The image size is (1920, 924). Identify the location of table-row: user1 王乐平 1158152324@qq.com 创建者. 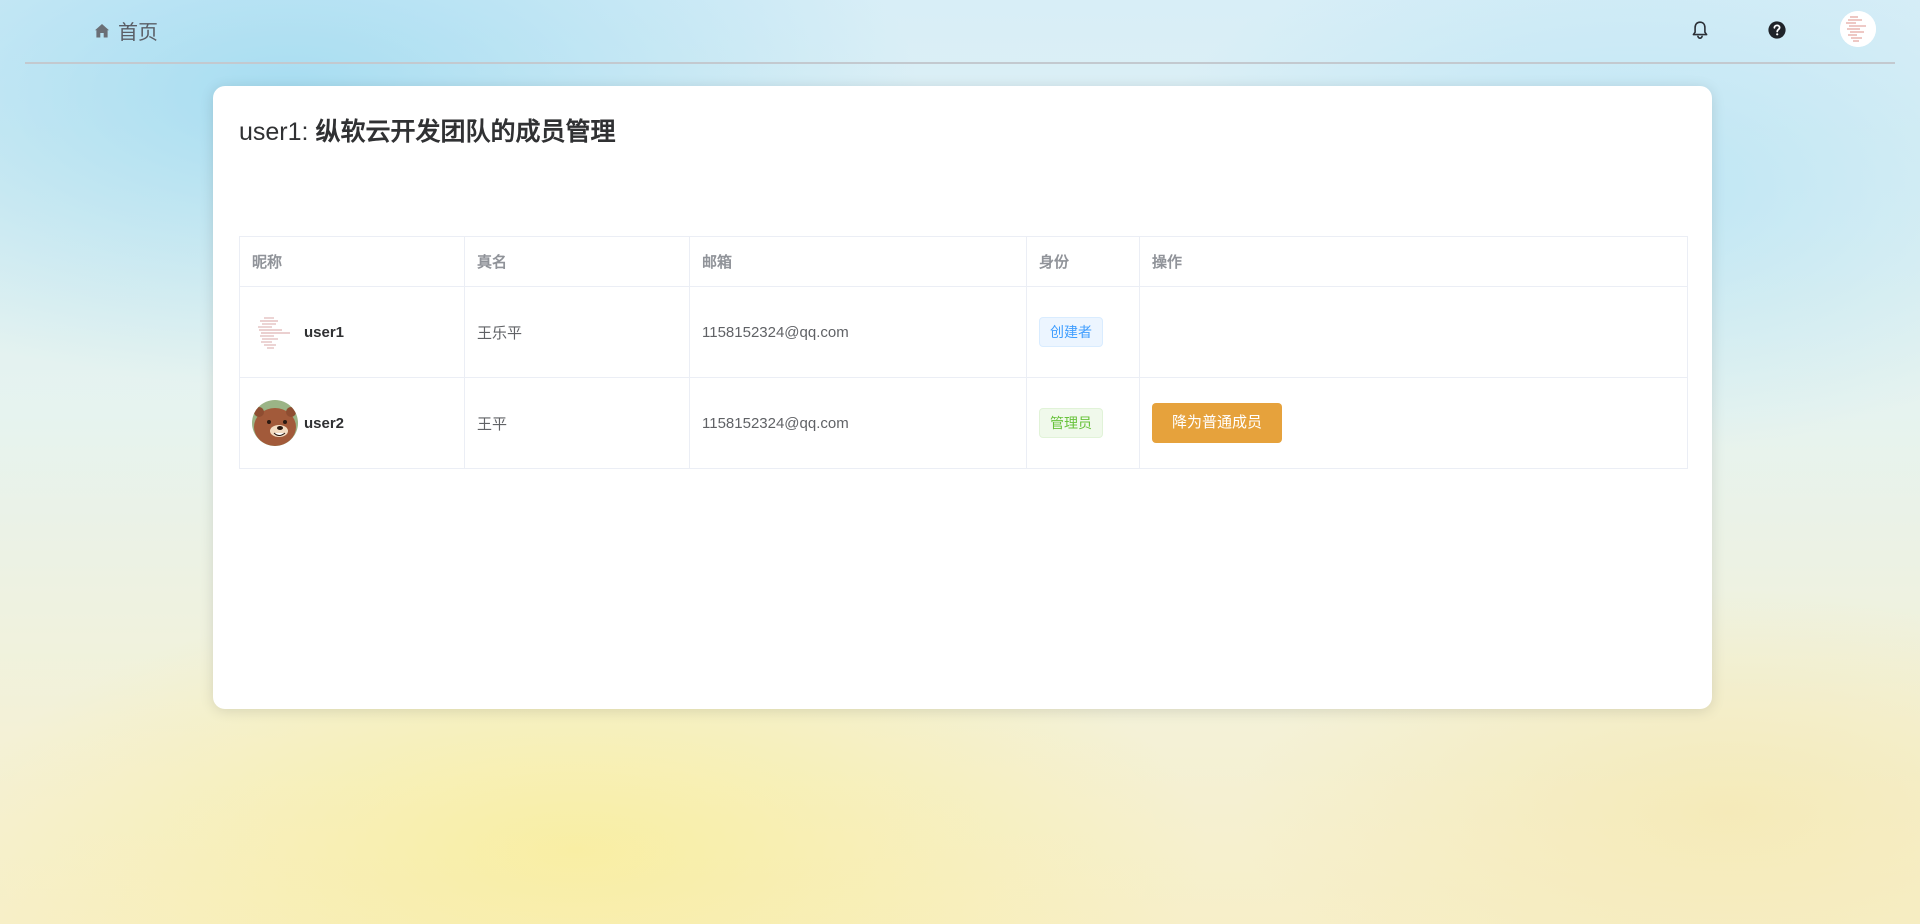
(963, 332).